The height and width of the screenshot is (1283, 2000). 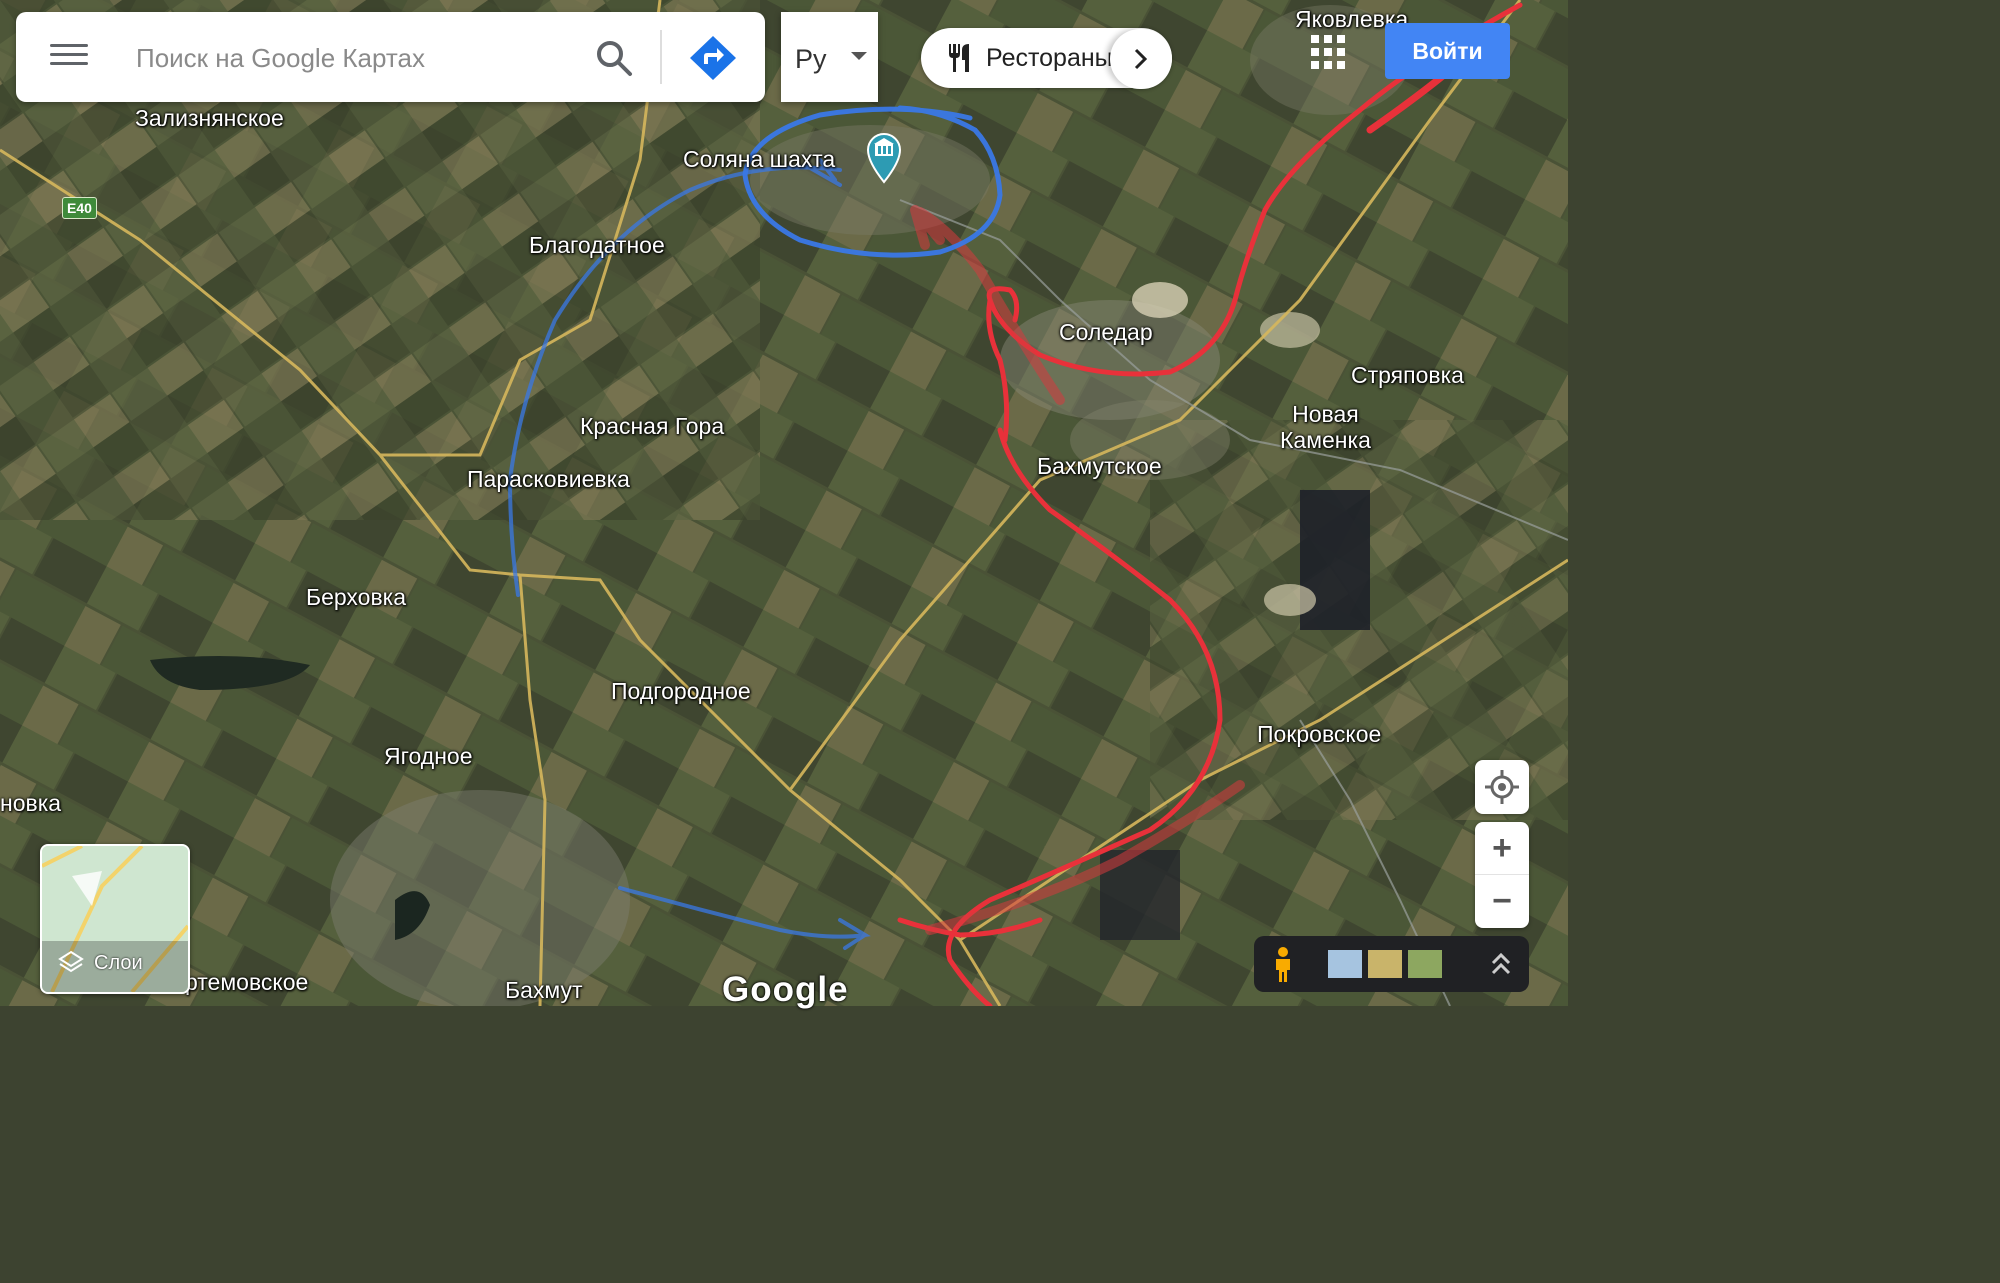 I want to click on expand-up-icon, so click(x=1501, y=964).